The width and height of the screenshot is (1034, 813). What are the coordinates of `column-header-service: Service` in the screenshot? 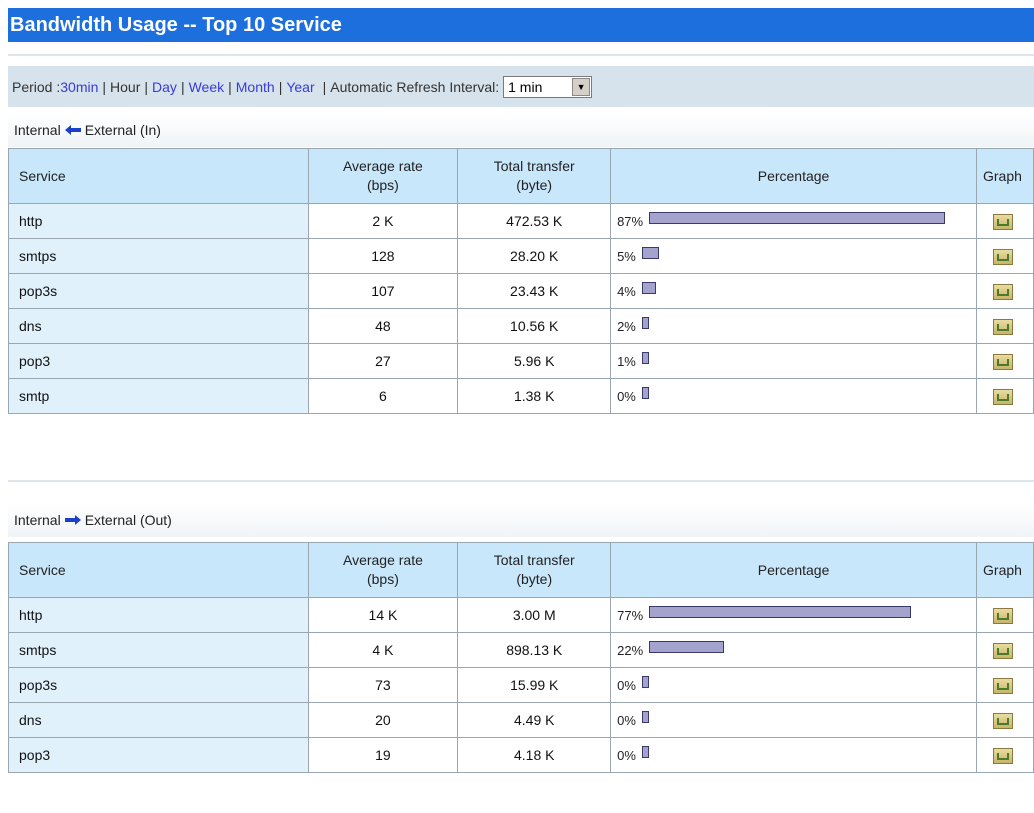 It's located at (158, 176).